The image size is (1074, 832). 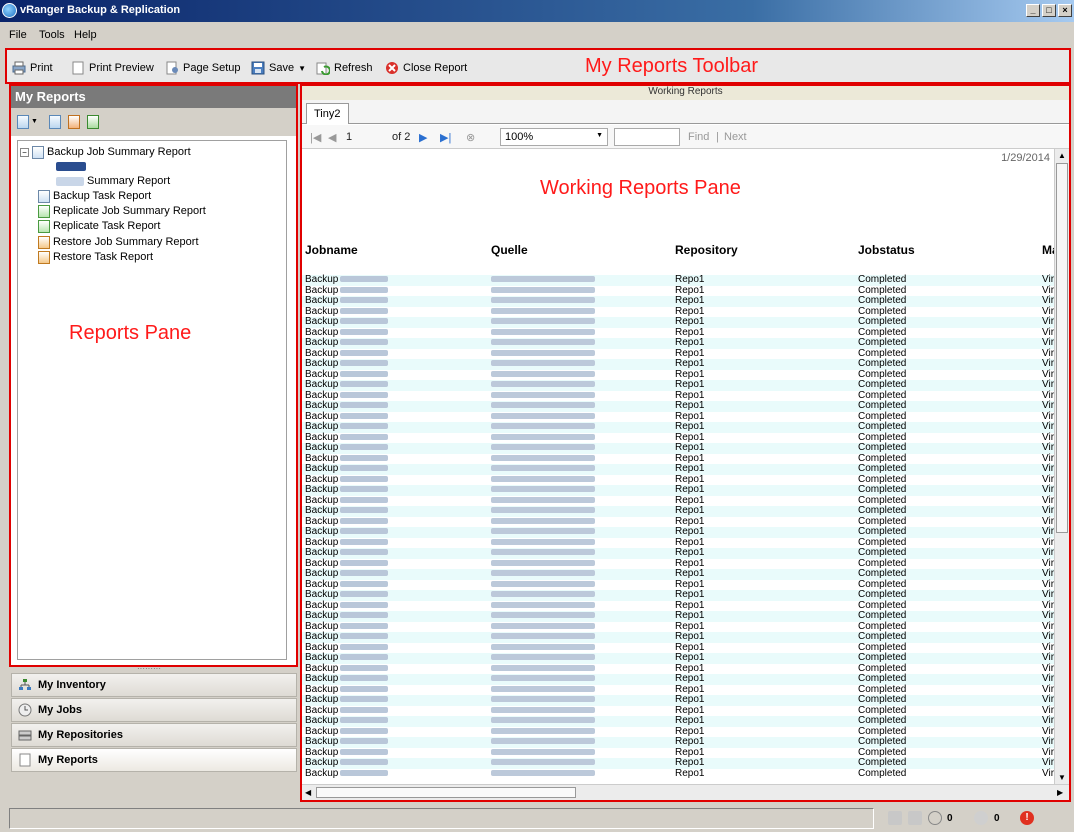 I want to click on tree-item-restore-job-summary: Restore Job Summary Report, so click(x=118, y=242).